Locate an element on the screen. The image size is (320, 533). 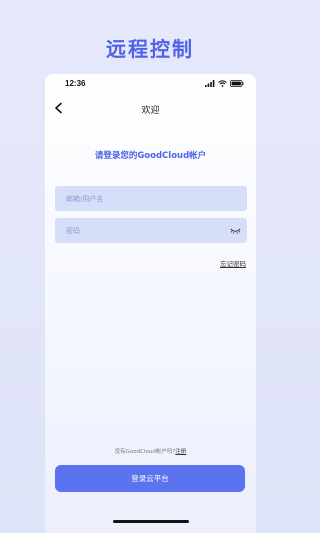
status-icons is located at coordinates (224, 83).